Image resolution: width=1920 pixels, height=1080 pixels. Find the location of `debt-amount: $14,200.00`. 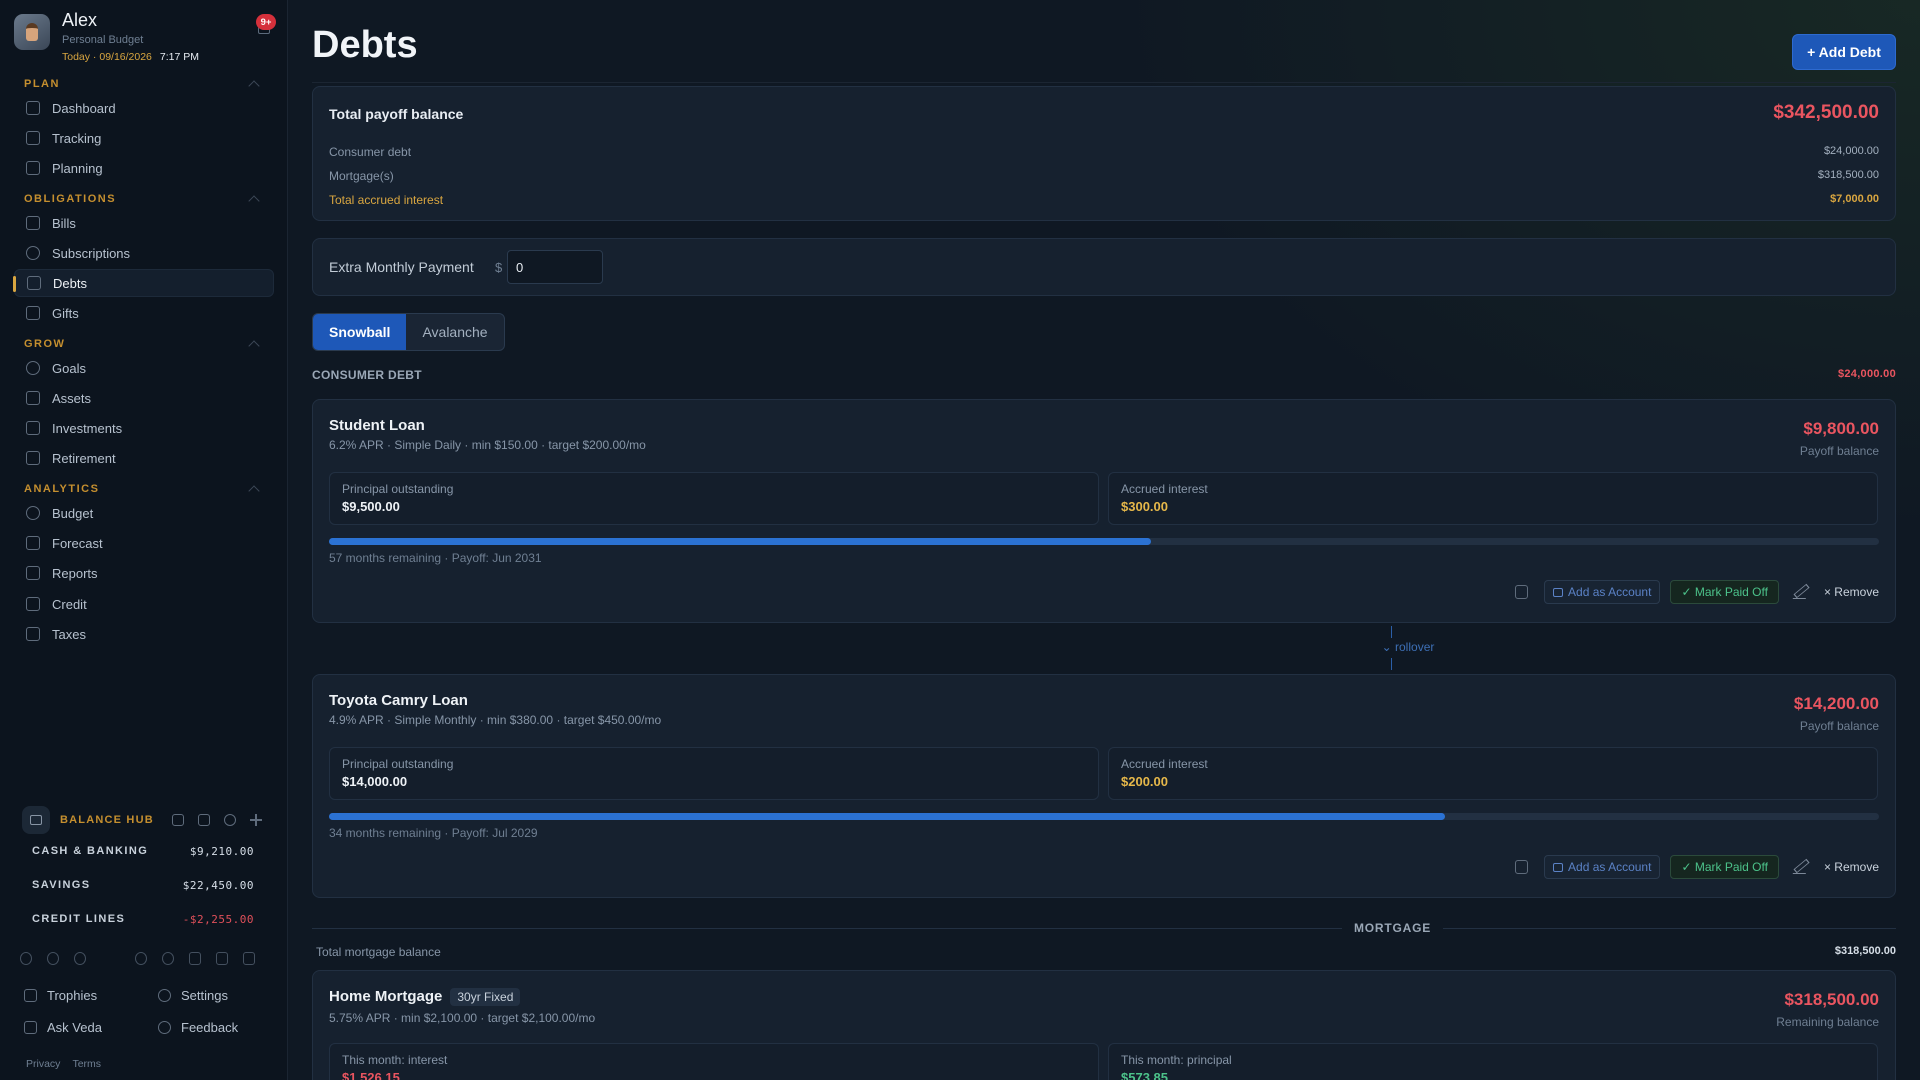

debt-amount: $14,200.00 is located at coordinates (1836, 703).